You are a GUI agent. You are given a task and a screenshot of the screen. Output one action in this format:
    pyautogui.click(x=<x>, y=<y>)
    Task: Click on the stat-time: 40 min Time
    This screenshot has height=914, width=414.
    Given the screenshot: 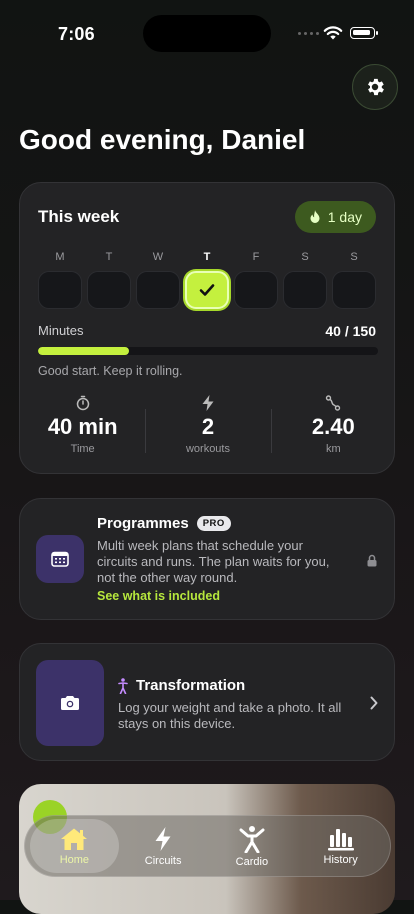 What is the action you would take?
    pyautogui.click(x=82, y=425)
    